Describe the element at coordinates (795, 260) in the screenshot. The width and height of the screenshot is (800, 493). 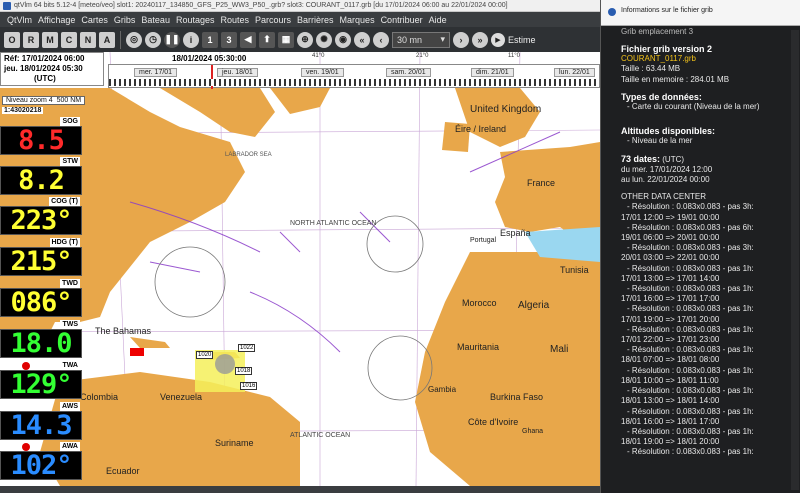
I see `panel-scrollbar` at that location.